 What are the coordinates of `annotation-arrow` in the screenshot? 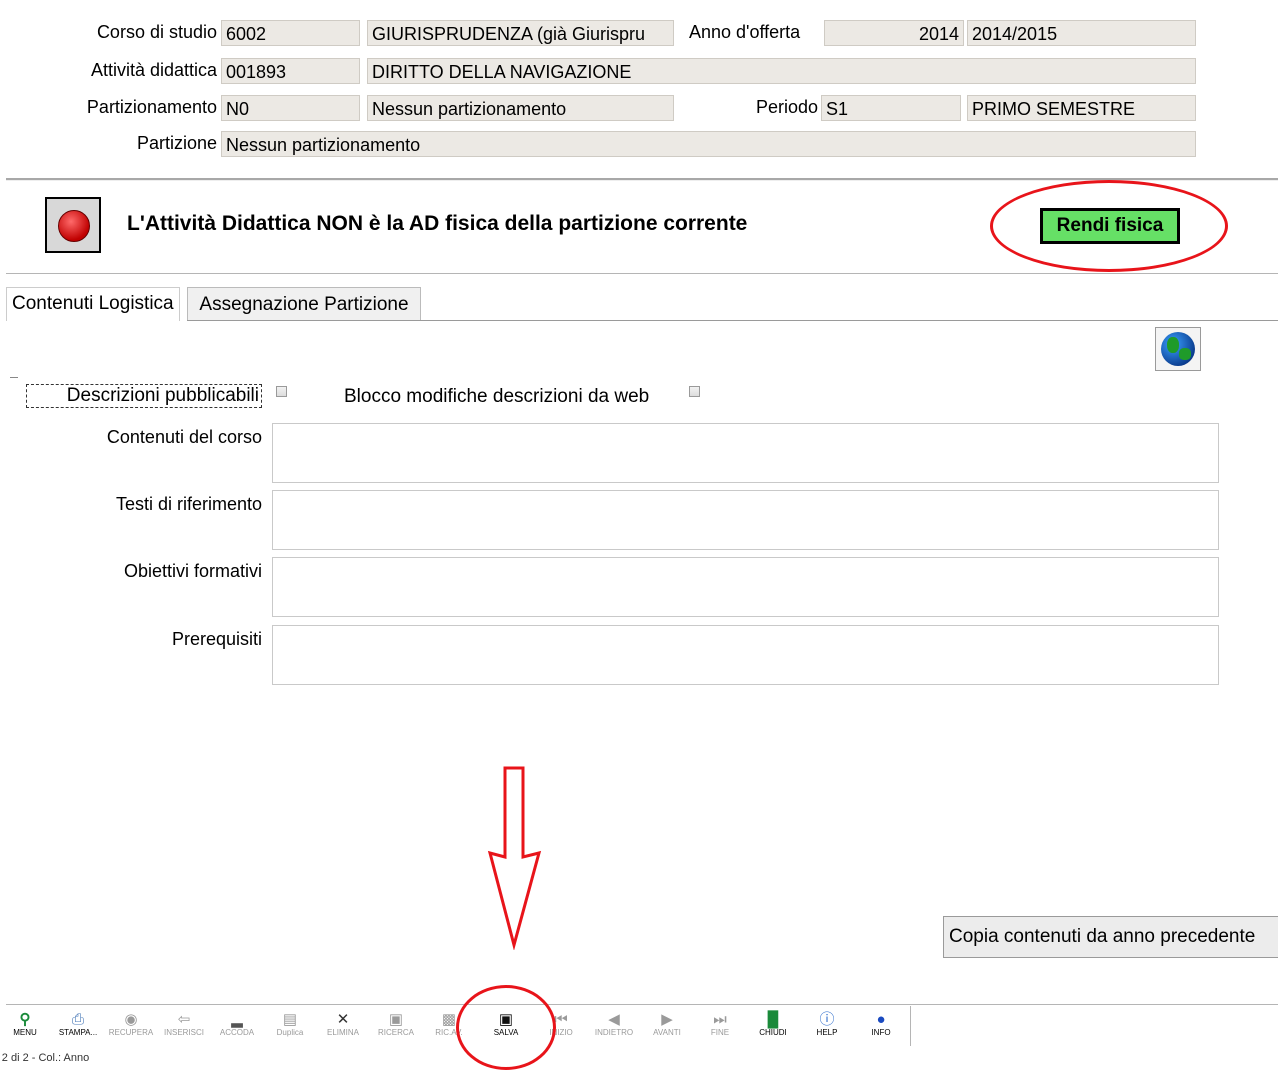 It's located at (514, 858).